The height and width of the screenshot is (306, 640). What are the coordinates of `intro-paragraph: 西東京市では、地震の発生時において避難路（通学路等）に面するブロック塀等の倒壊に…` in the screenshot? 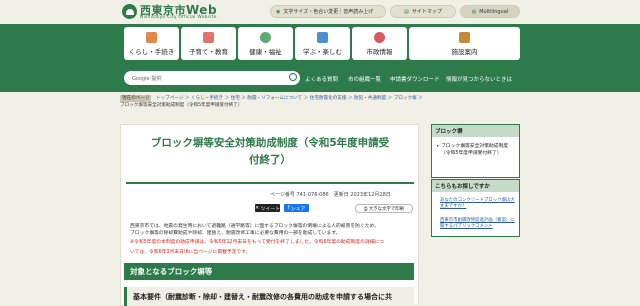 It's located at (255, 230).